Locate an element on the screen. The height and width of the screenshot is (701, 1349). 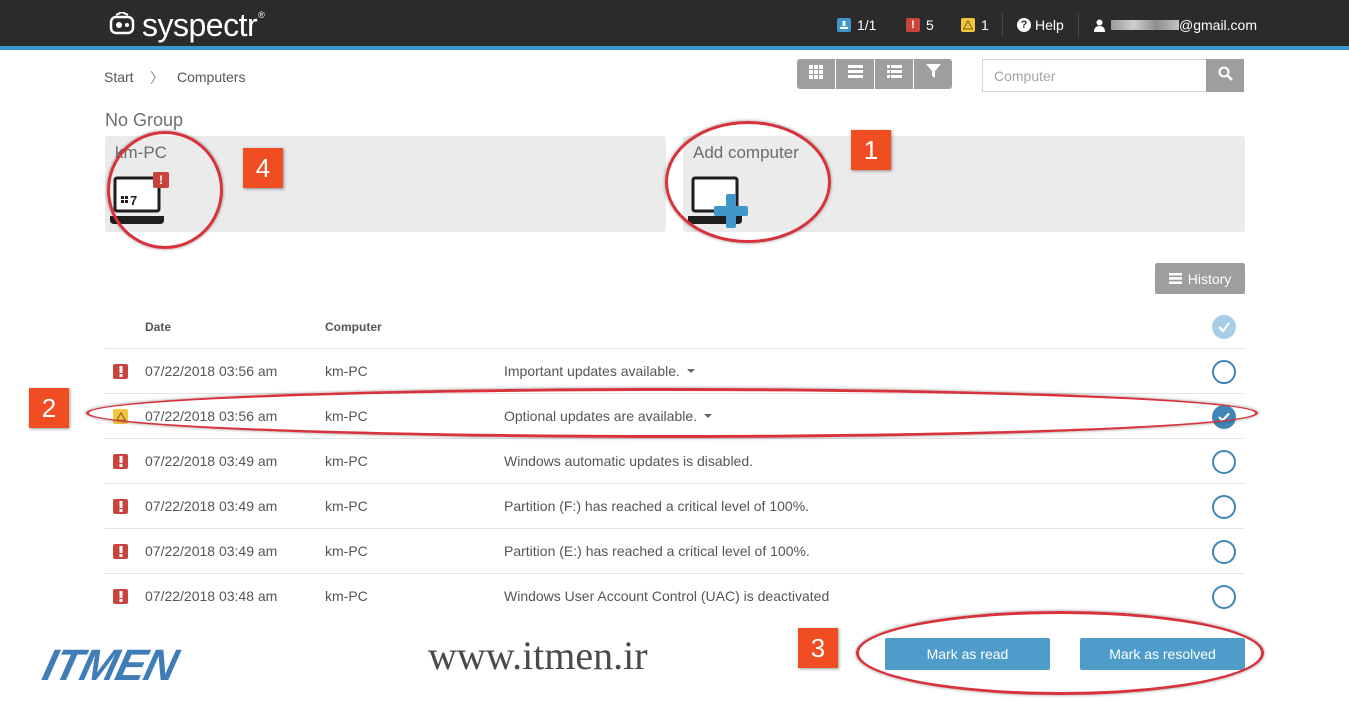
annotation-ring-add-computer is located at coordinates (748, 182).